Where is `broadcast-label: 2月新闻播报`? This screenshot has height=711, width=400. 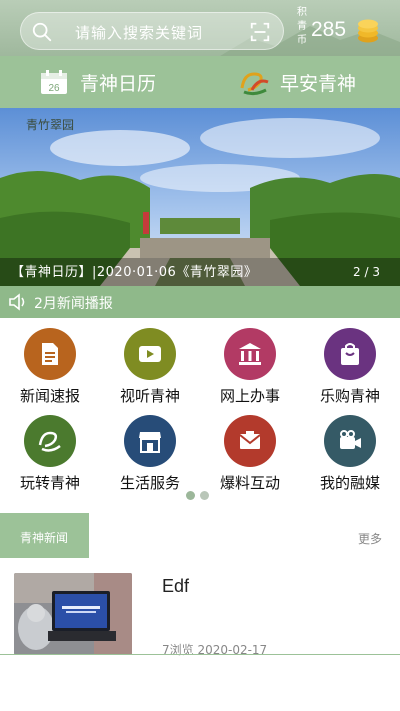 broadcast-label: 2月新闻播报 is located at coordinates (73, 304).